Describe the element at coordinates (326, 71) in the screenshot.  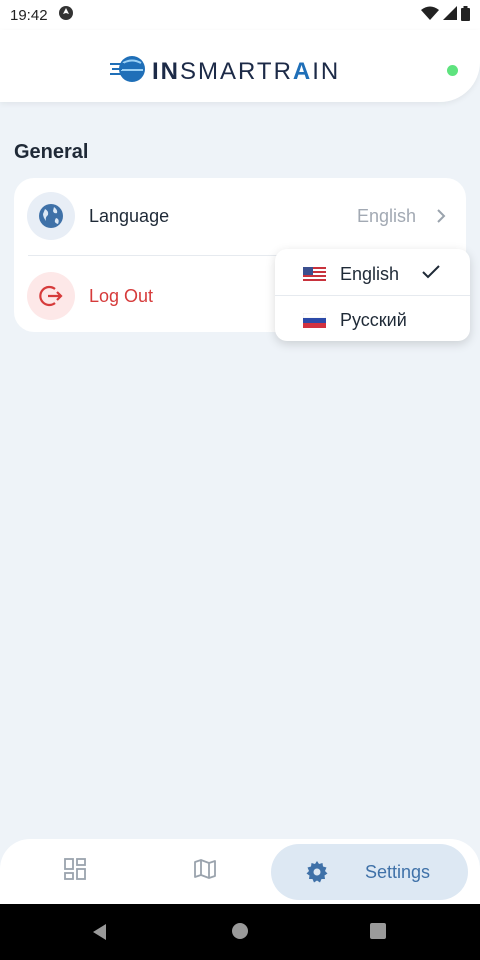
I see `logo-text-tail: IN` at that location.